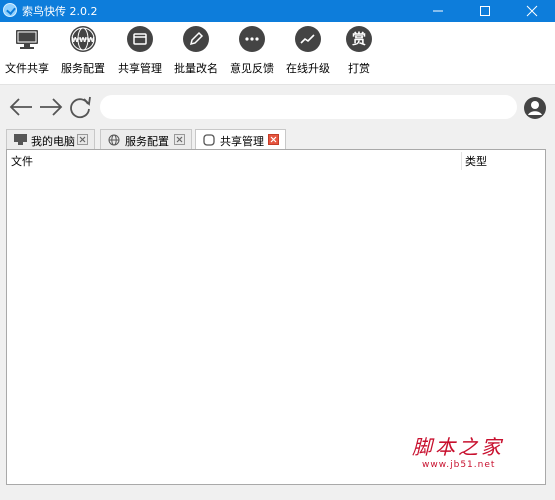  What do you see at coordinates (22, 161) in the screenshot?
I see `column-header-file: 文件` at bounding box center [22, 161].